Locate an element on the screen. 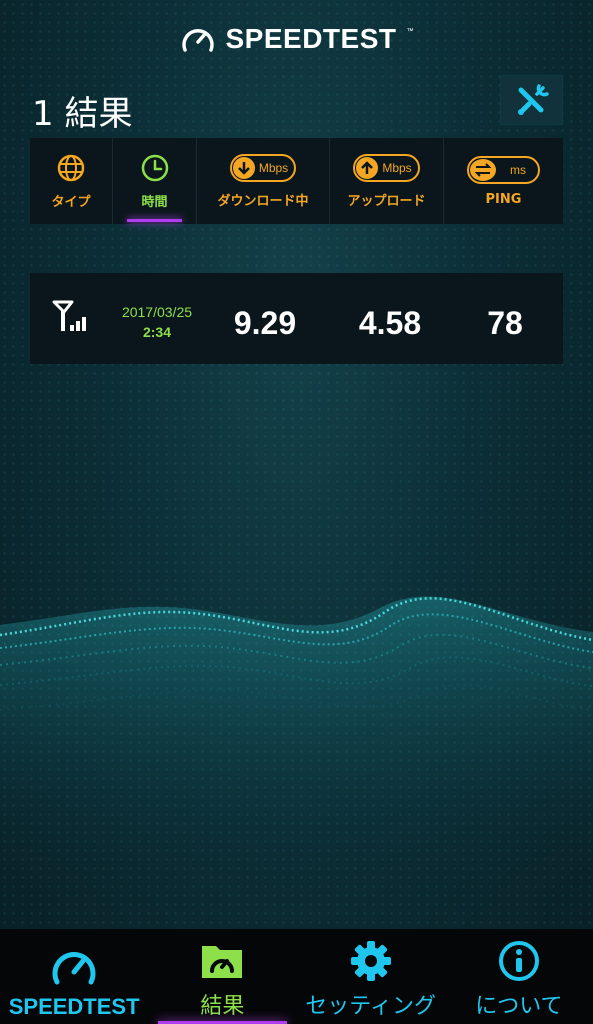 Image resolution: width=593 pixels, height=1024 pixels. speedtest-logo: SPEEDTEST ™ is located at coordinates (297, 39).